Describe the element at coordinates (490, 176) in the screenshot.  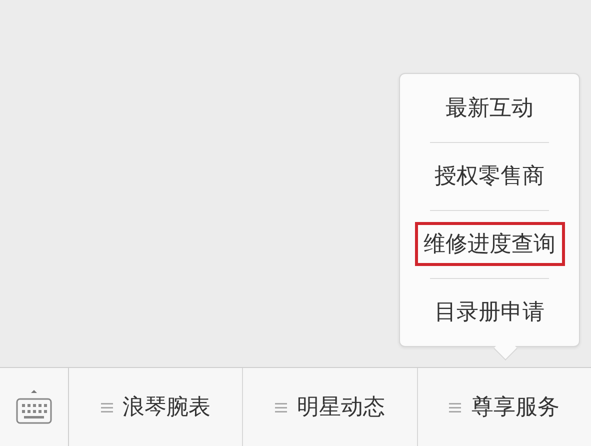
I see `submenu-item: 授权零售商` at that location.